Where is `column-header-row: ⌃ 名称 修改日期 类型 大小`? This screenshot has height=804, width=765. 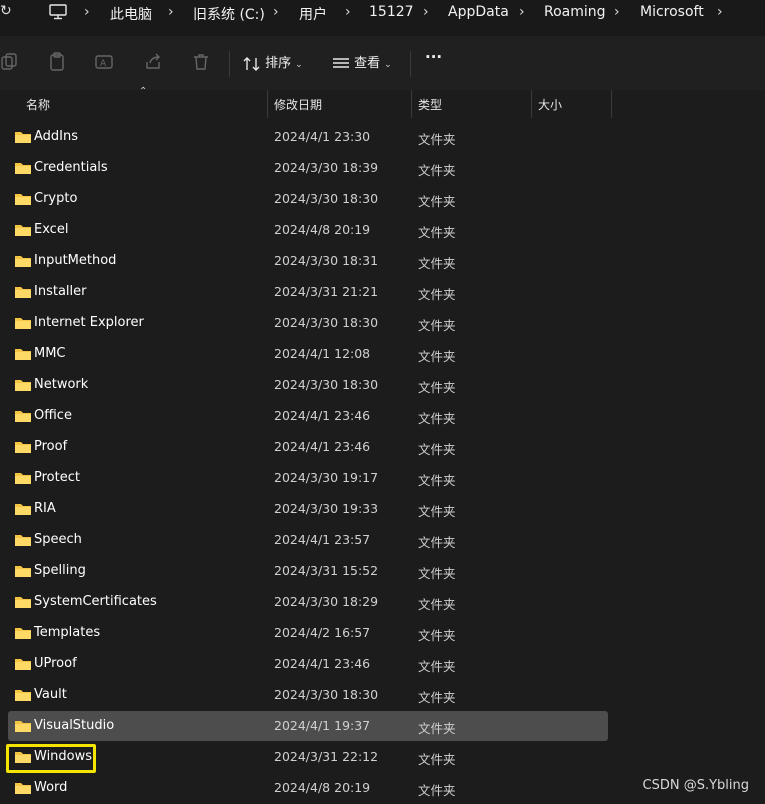 column-header-row: ⌃ 名称 修改日期 类型 大小 is located at coordinates (382, 102).